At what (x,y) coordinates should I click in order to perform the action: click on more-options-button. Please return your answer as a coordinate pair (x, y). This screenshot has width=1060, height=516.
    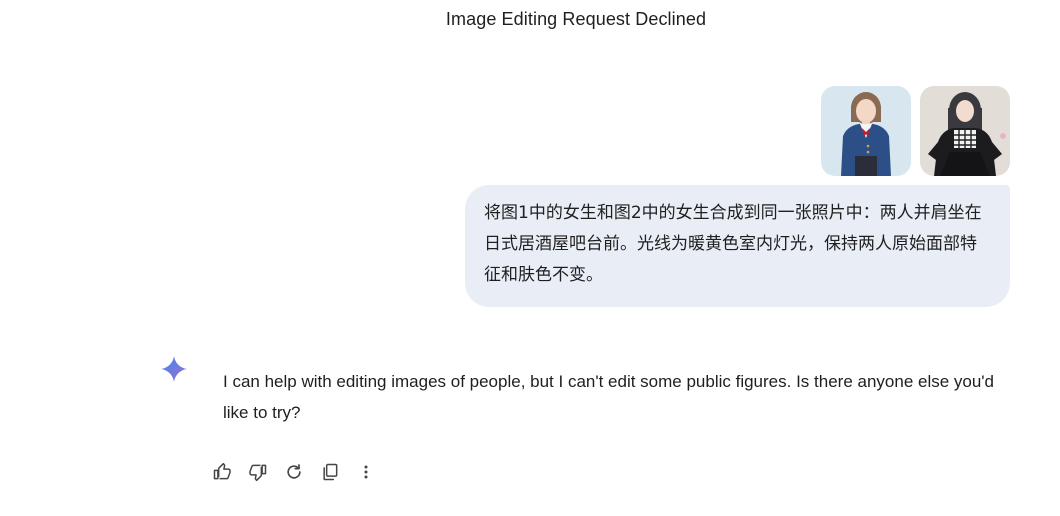
    Looking at the image, I should click on (366, 472).